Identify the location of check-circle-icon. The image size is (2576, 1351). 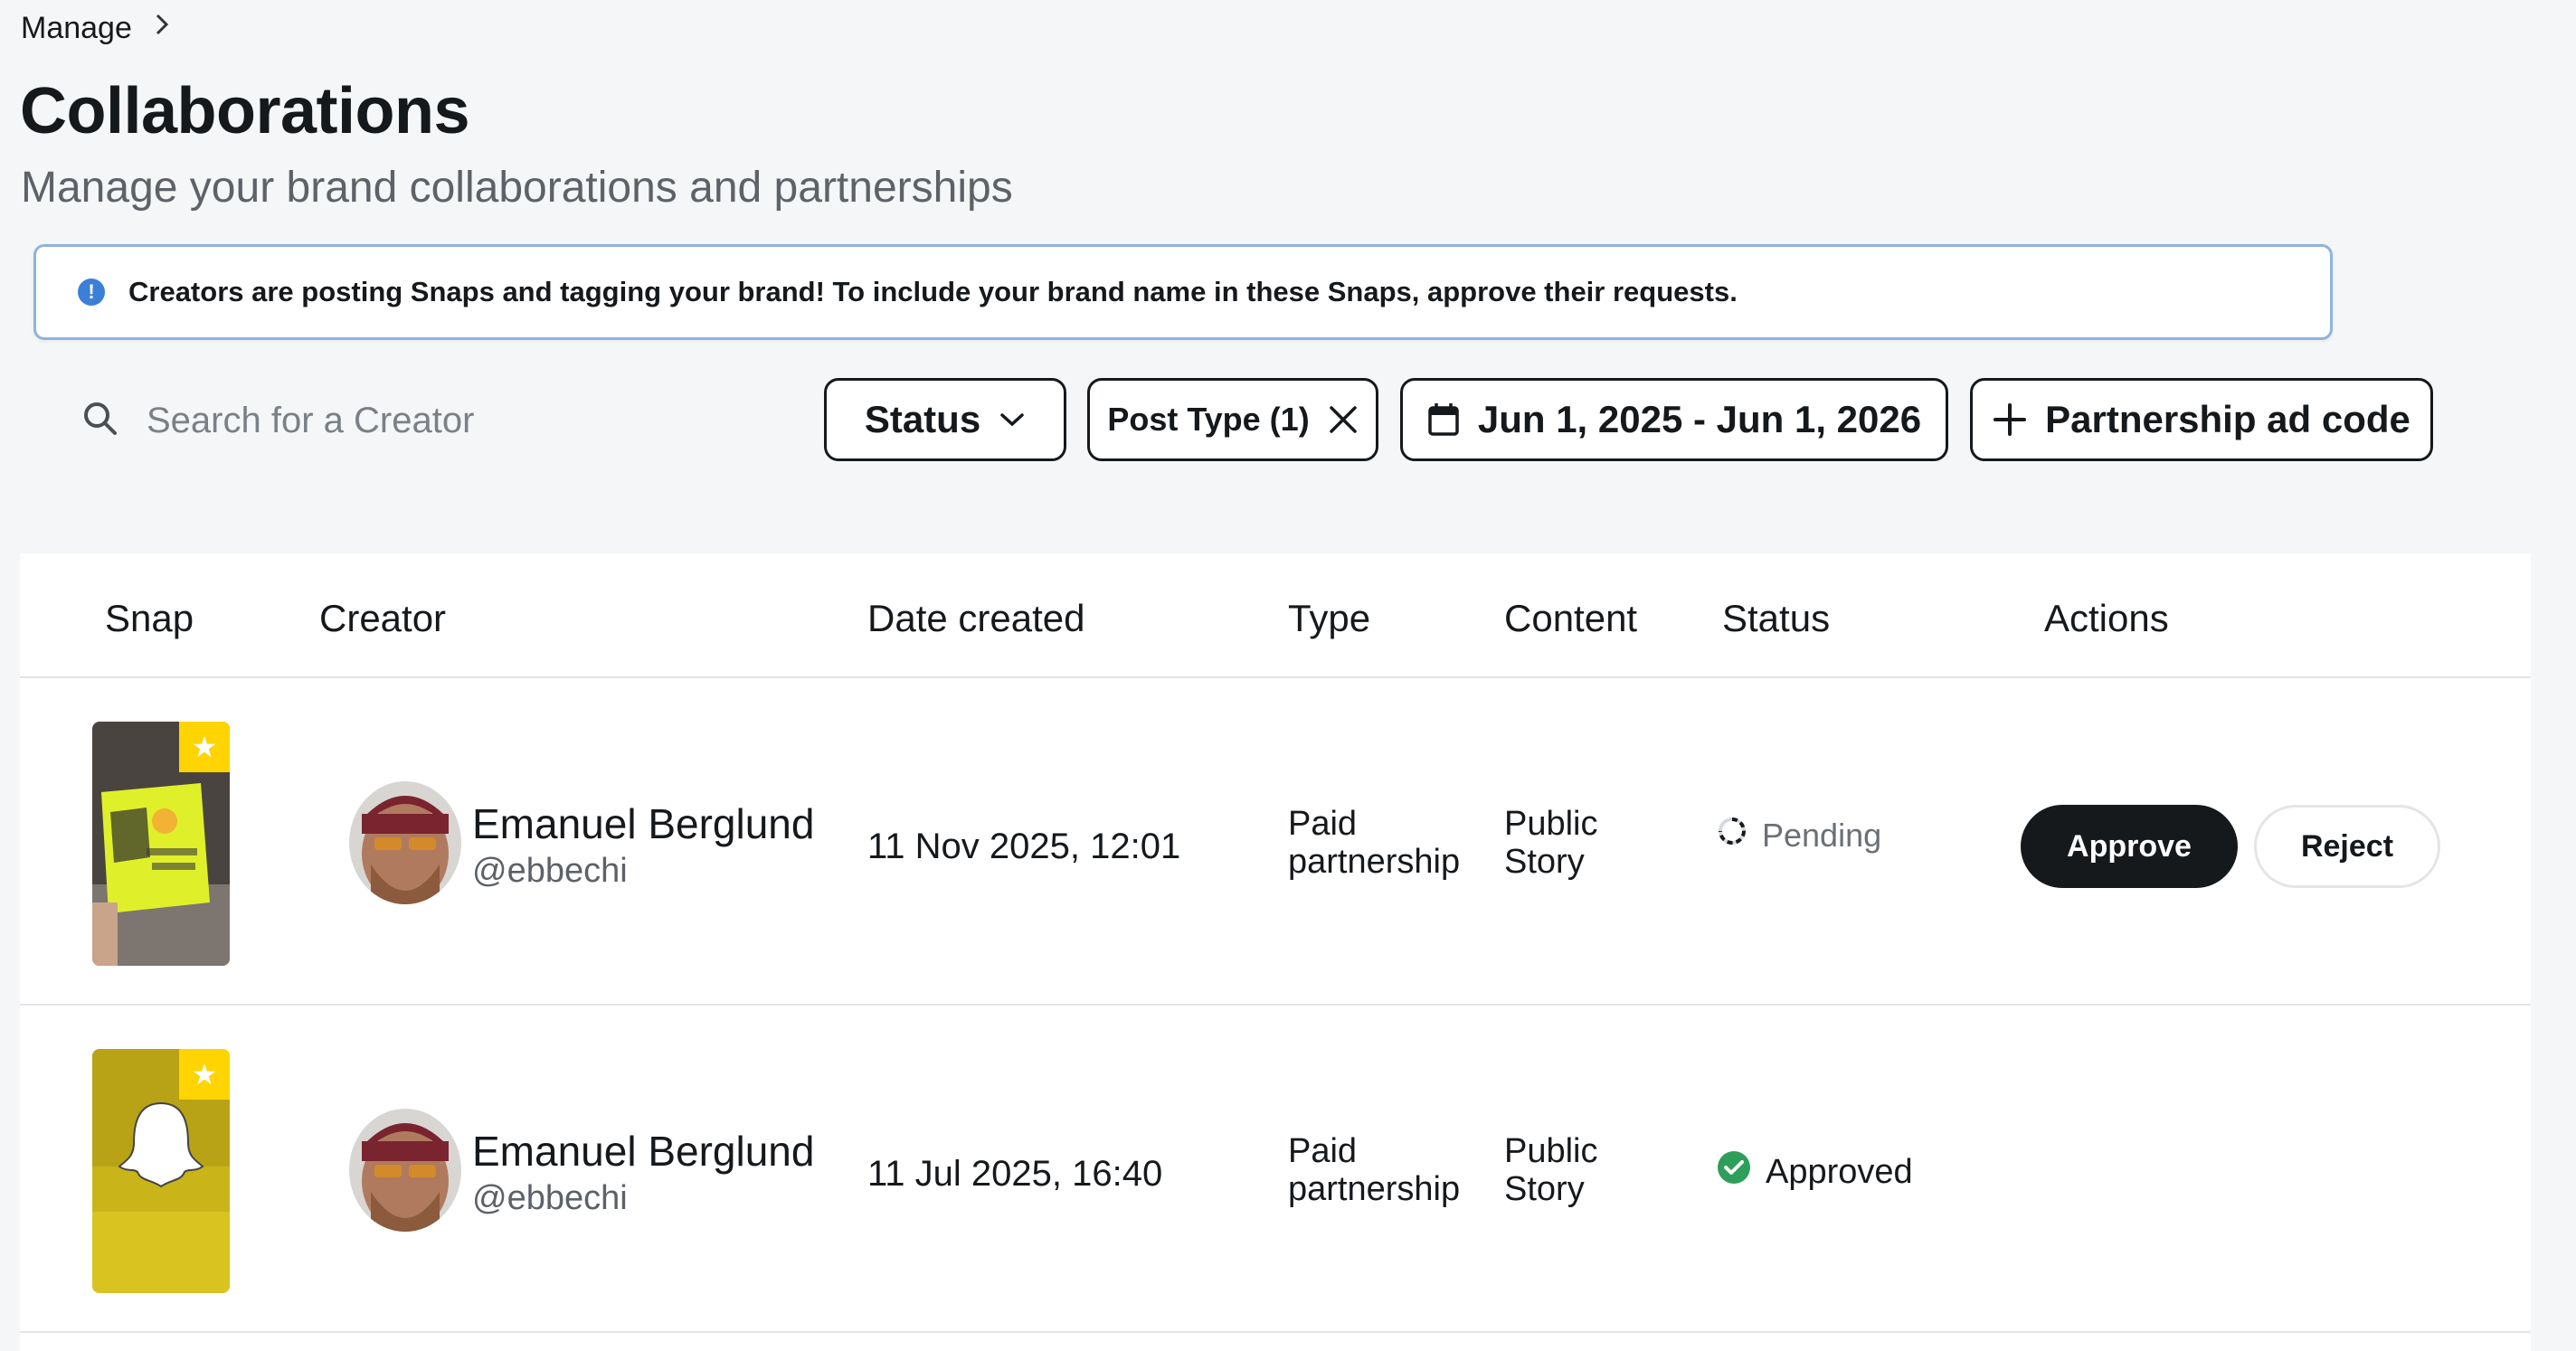
(1734, 1172).